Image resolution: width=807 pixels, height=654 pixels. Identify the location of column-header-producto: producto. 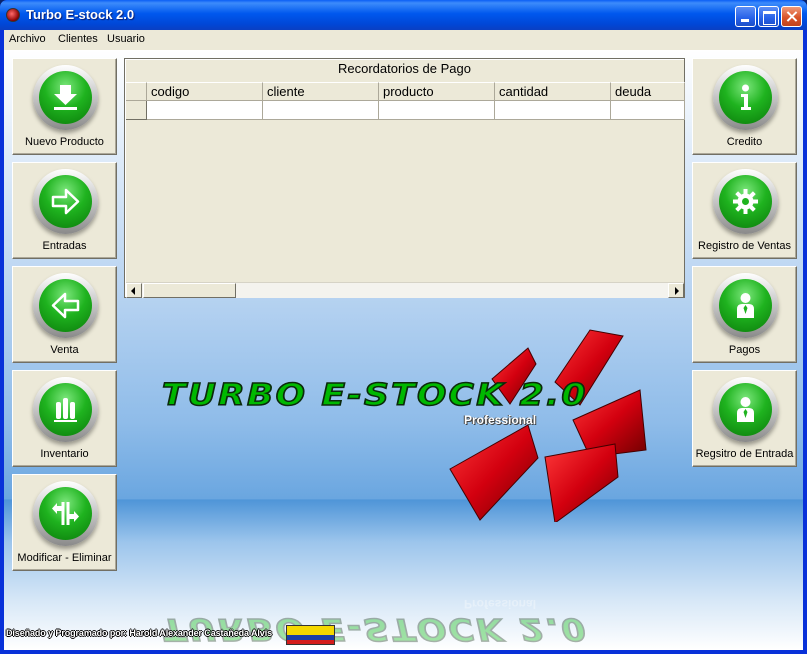
(437, 91).